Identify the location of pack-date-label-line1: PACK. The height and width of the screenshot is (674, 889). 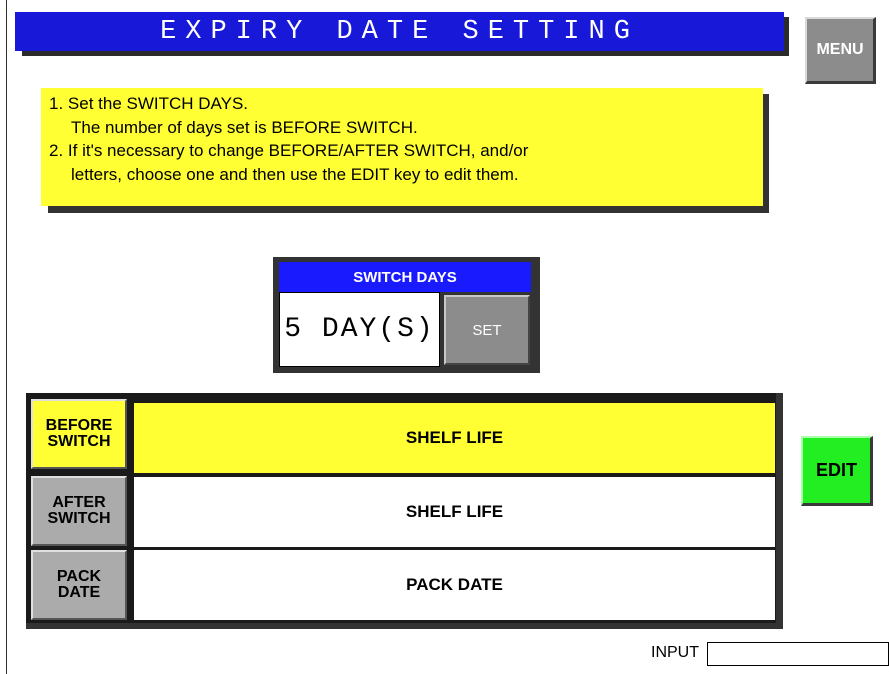
(79, 576).